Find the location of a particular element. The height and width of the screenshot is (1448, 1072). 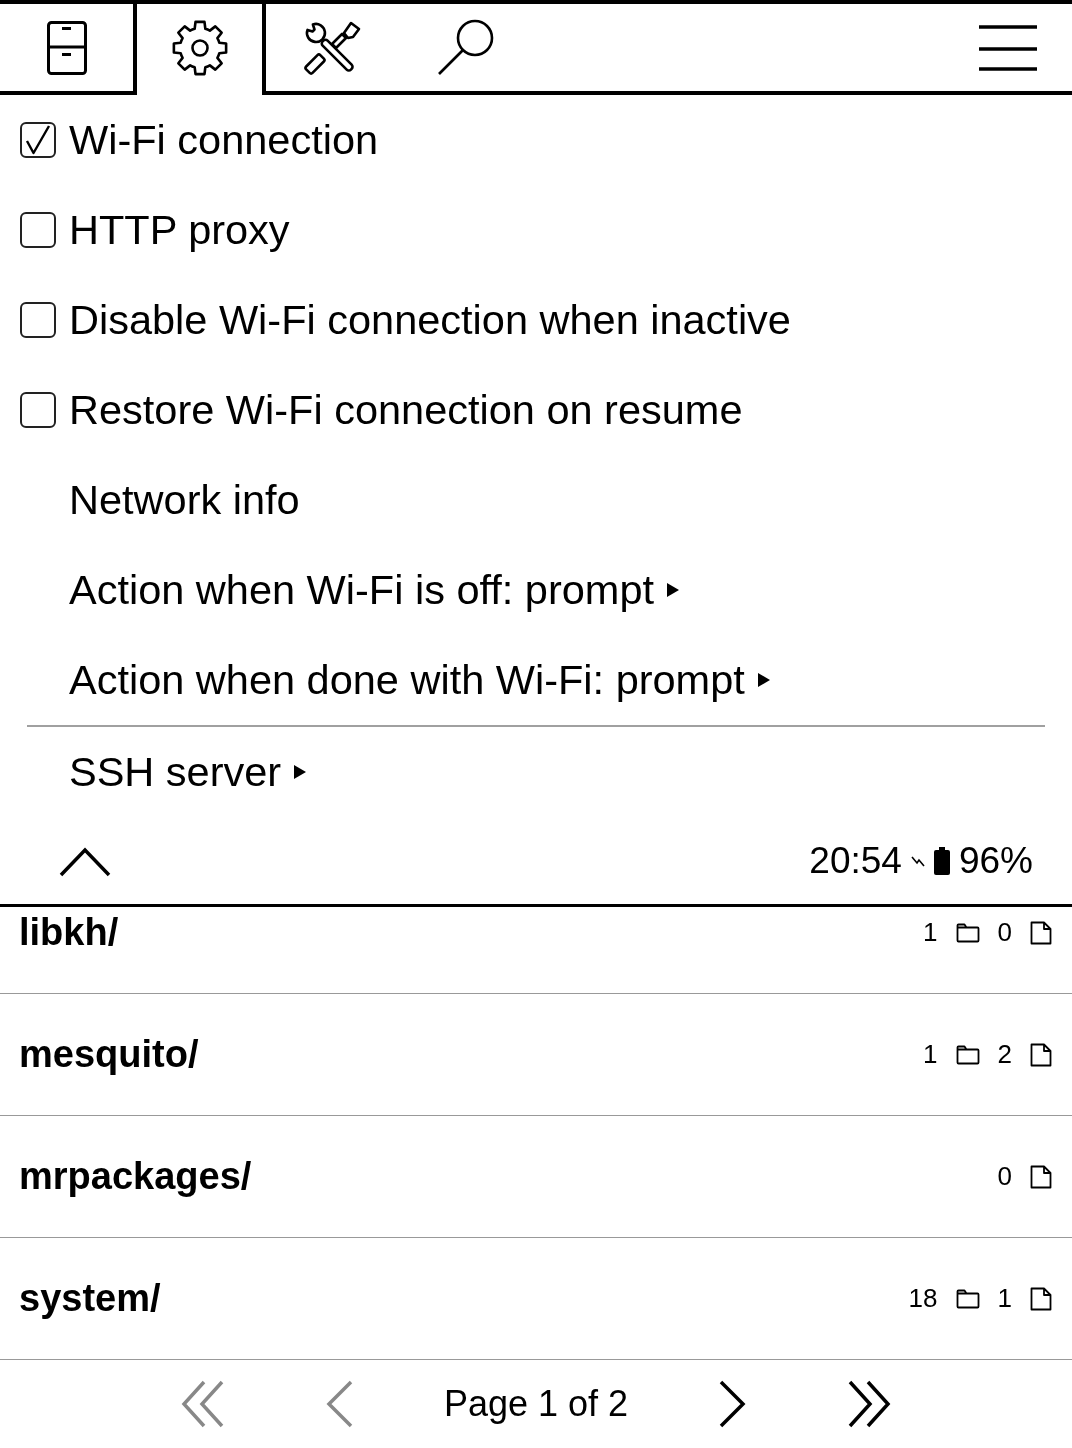

menu-item: Action when done with Wi-Fi: prompt is located at coordinates (419, 680).